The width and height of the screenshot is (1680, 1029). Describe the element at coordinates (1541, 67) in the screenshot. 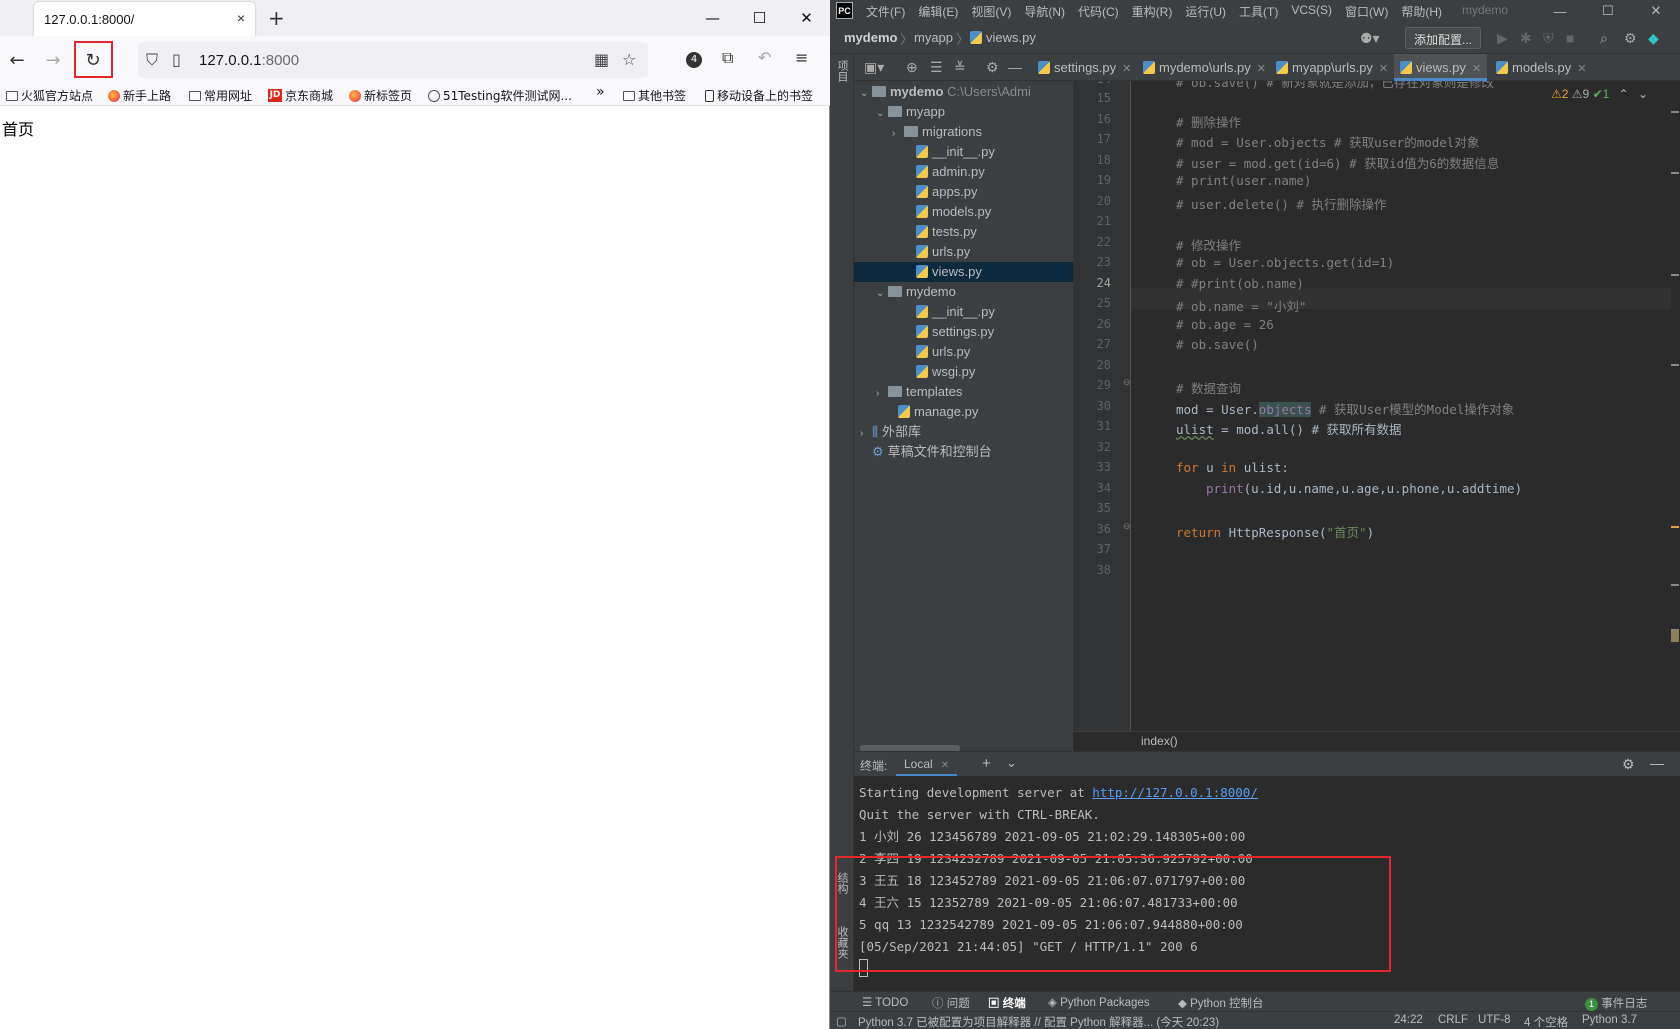

I see `tab-models-py: models.py ✕` at that location.